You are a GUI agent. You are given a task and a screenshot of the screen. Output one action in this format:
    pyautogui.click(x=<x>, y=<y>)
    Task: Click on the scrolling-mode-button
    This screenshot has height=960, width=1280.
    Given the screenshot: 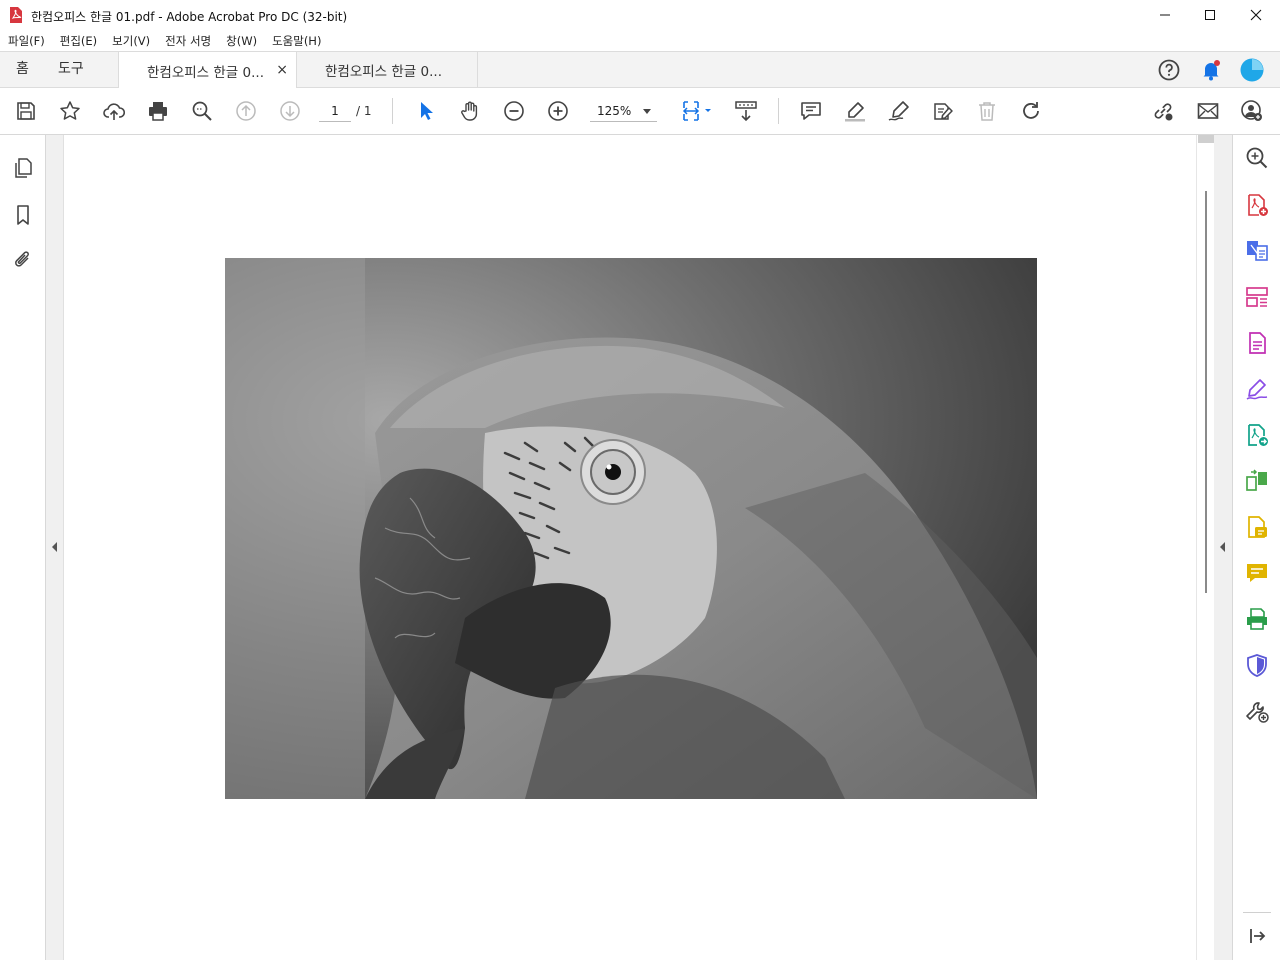 What is the action you would take?
    pyautogui.click(x=746, y=111)
    